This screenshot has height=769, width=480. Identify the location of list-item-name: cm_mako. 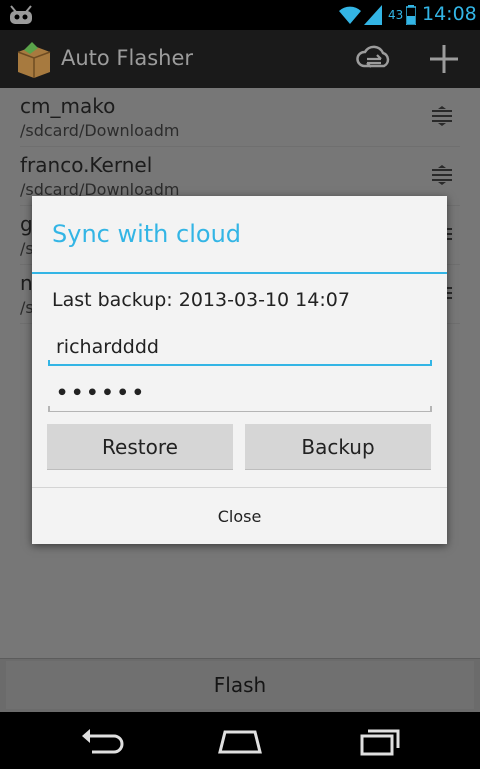
(68, 106).